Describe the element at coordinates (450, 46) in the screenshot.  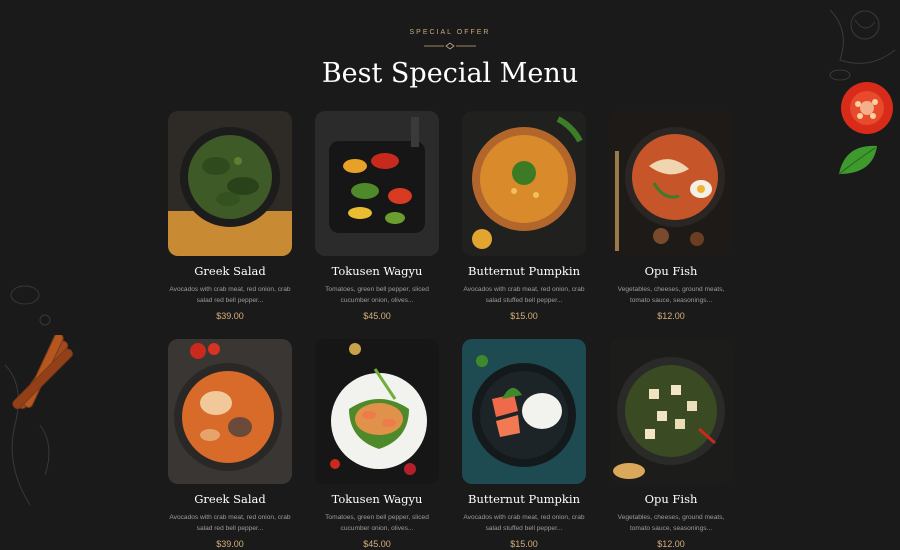
I see `ornament-divider-icon` at that location.